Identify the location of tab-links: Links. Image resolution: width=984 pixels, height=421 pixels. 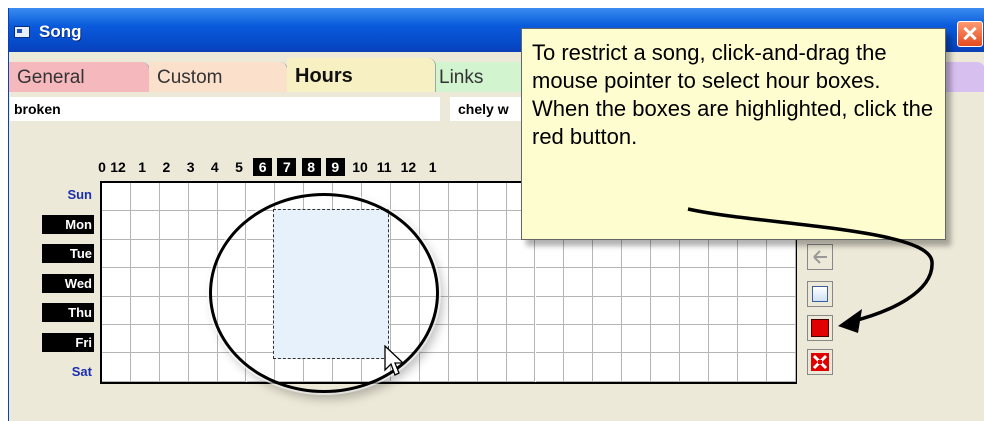
(482, 77).